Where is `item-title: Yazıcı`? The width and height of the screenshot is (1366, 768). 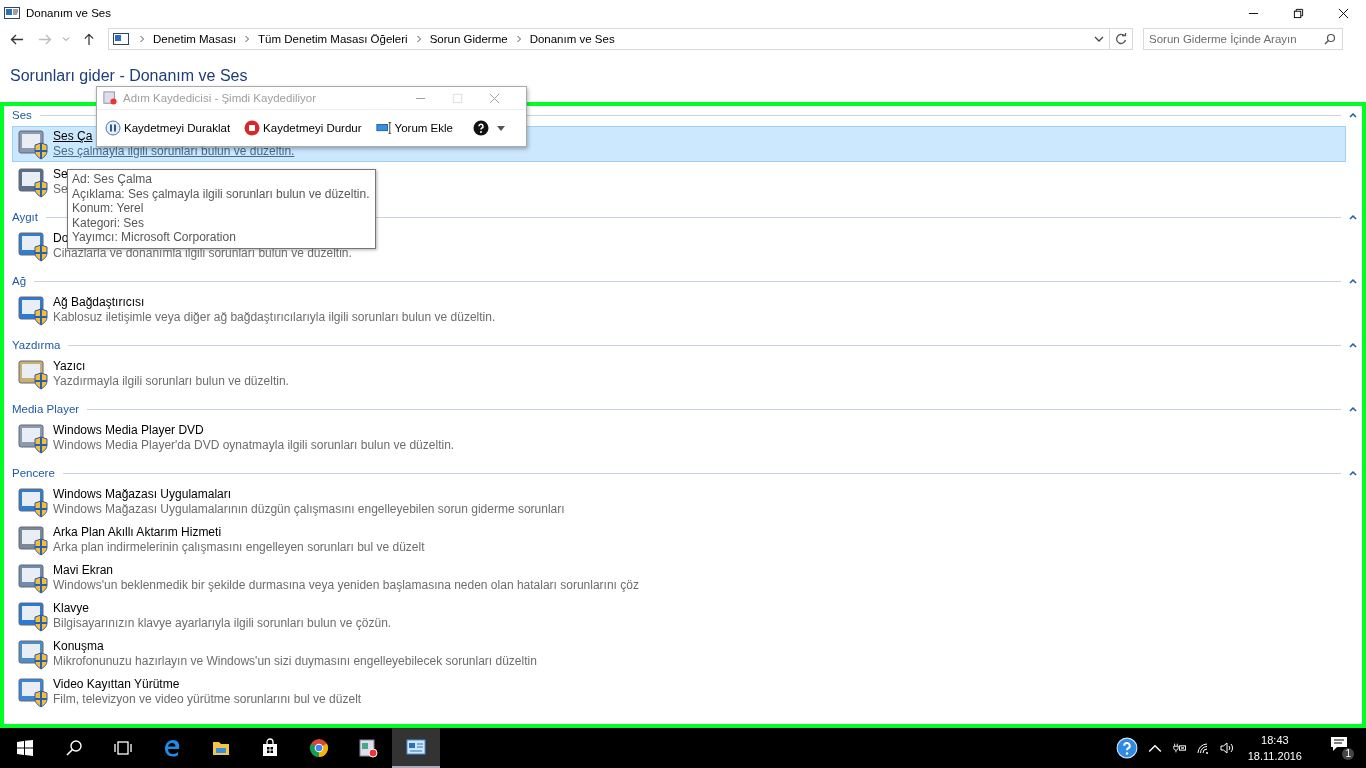 item-title: Yazıcı is located at coordinates (171, 366).